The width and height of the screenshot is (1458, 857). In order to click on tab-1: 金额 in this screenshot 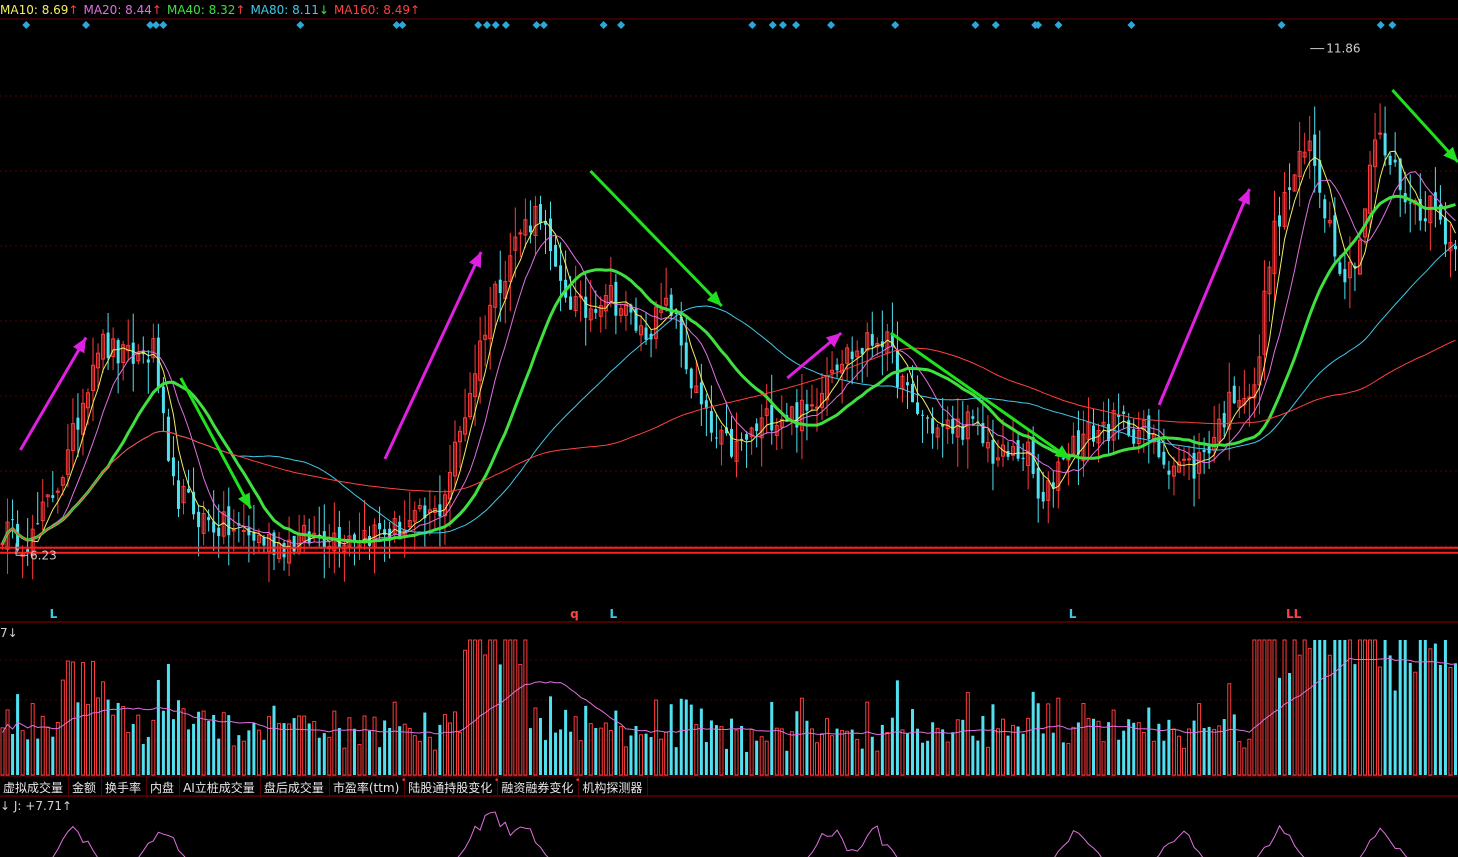, I will do `click(86, 786)`.